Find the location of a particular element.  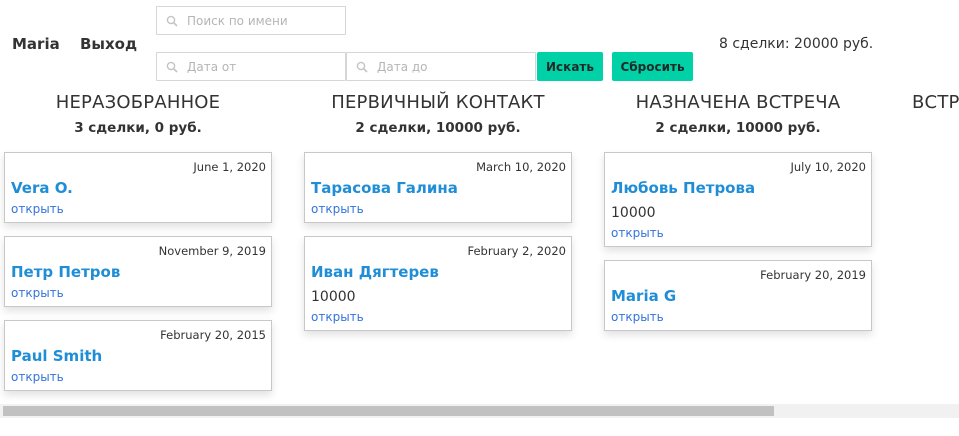

pipeline-column-first-contact: ПЕРВИЧНЫЙ КОНТАКТ 2 сделки, 10000 руб. is located at coordinates (438, 114).